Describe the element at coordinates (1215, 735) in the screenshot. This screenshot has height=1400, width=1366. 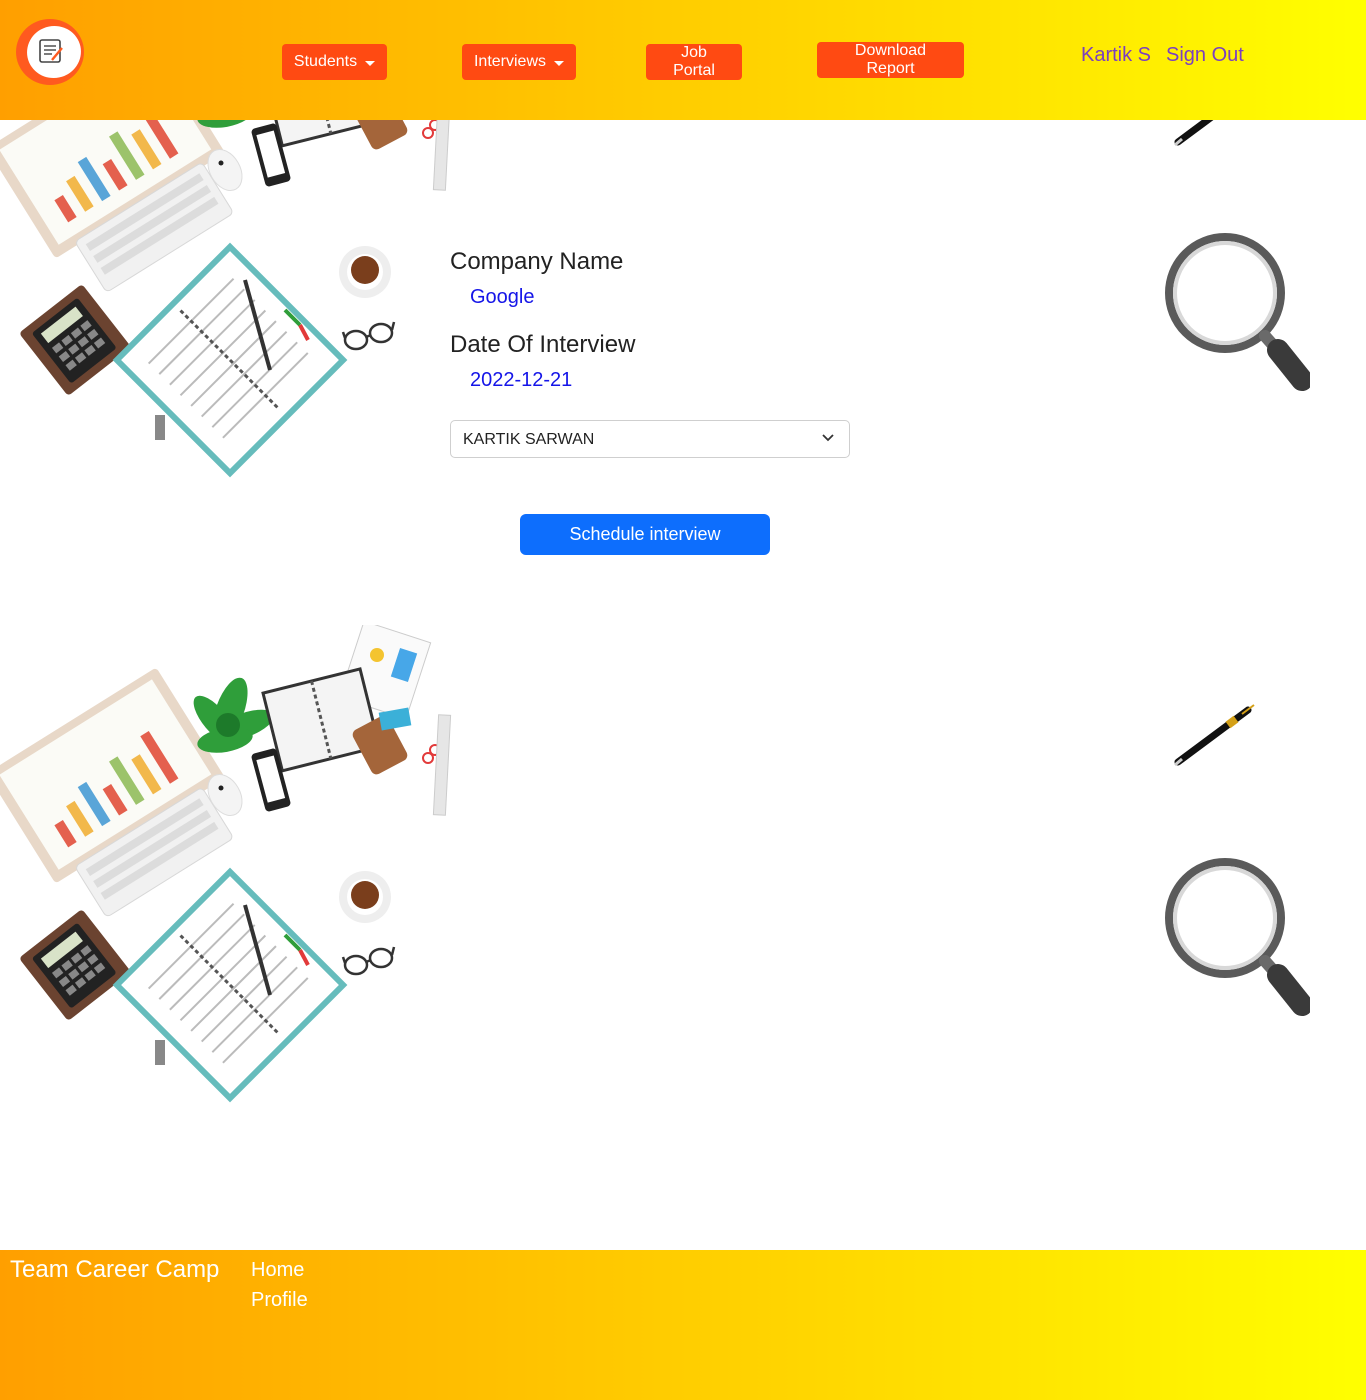
I see `pen-icon` at that location.